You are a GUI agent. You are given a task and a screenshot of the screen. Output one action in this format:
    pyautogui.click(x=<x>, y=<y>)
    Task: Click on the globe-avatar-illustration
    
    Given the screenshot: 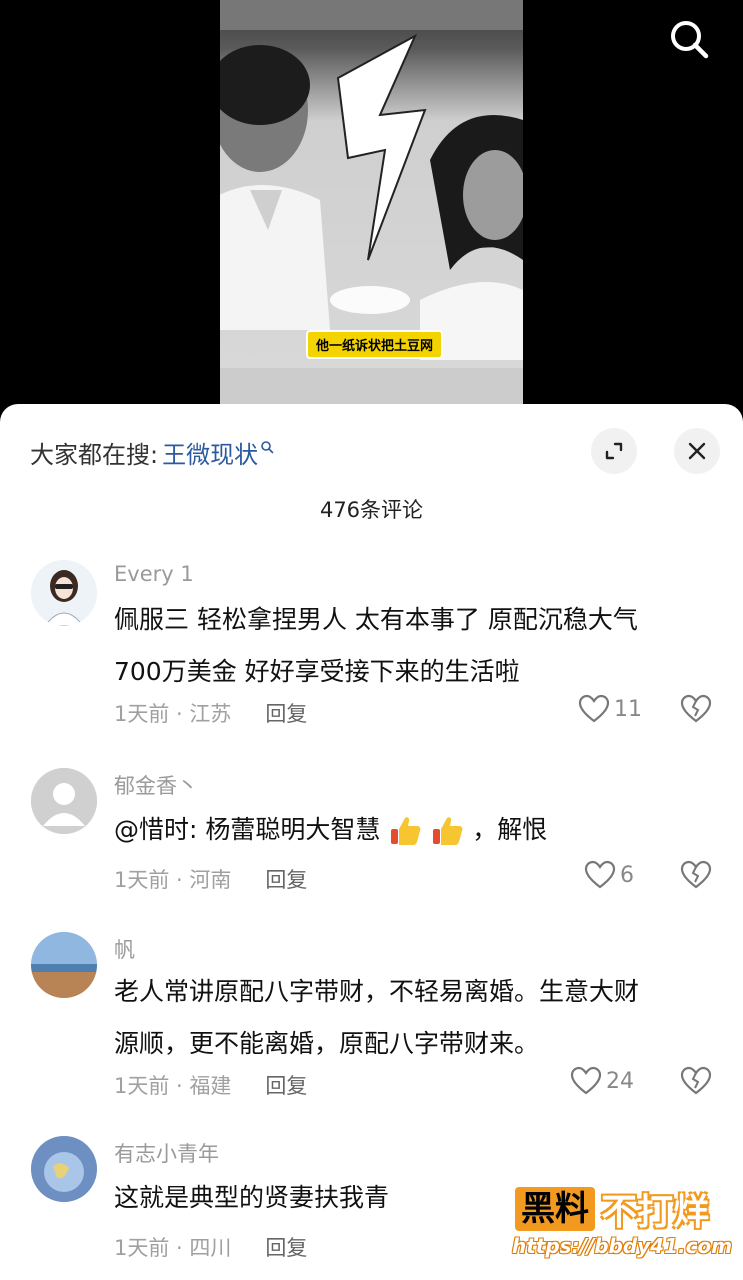 What is the action you would take?
    pyautogui.click(x=64, y=1169)
    